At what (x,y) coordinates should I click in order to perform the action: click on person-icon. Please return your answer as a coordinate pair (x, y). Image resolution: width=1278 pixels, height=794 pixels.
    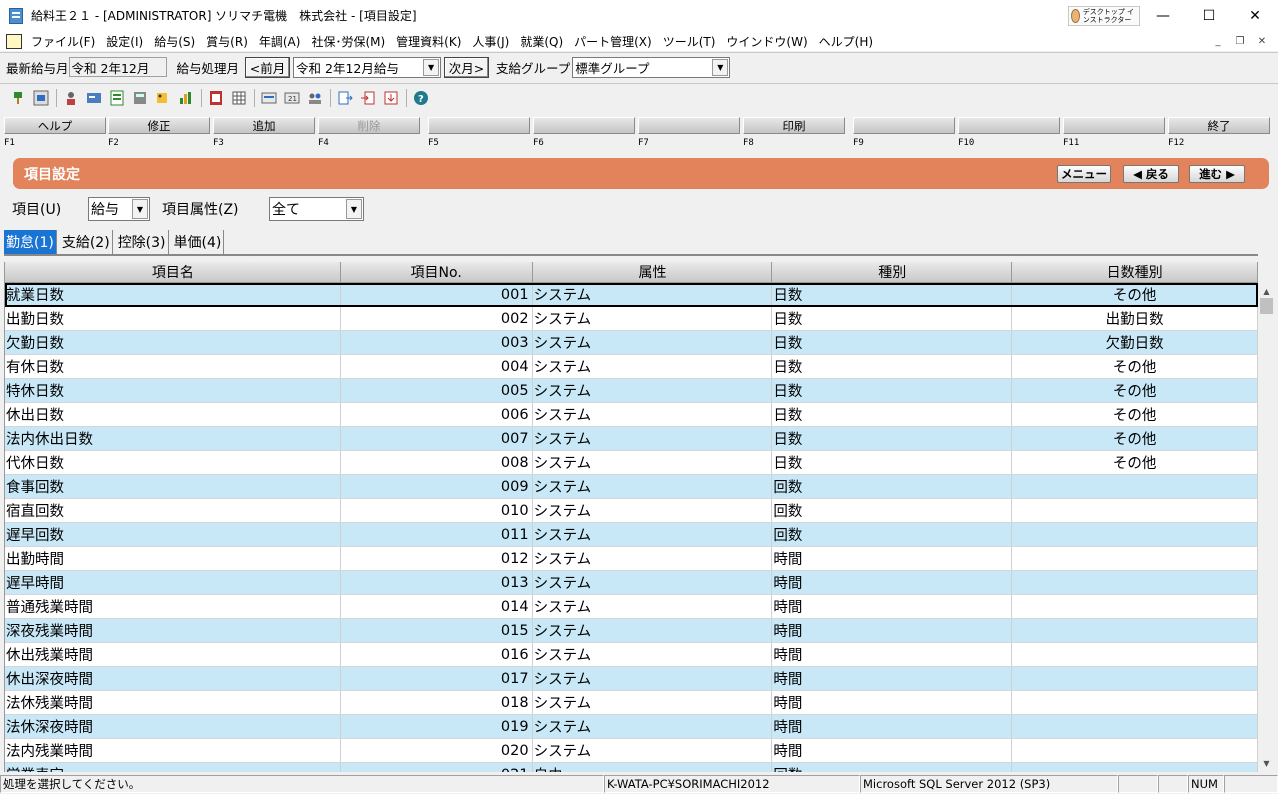
    Looking at the image, I should click on (71, 98).